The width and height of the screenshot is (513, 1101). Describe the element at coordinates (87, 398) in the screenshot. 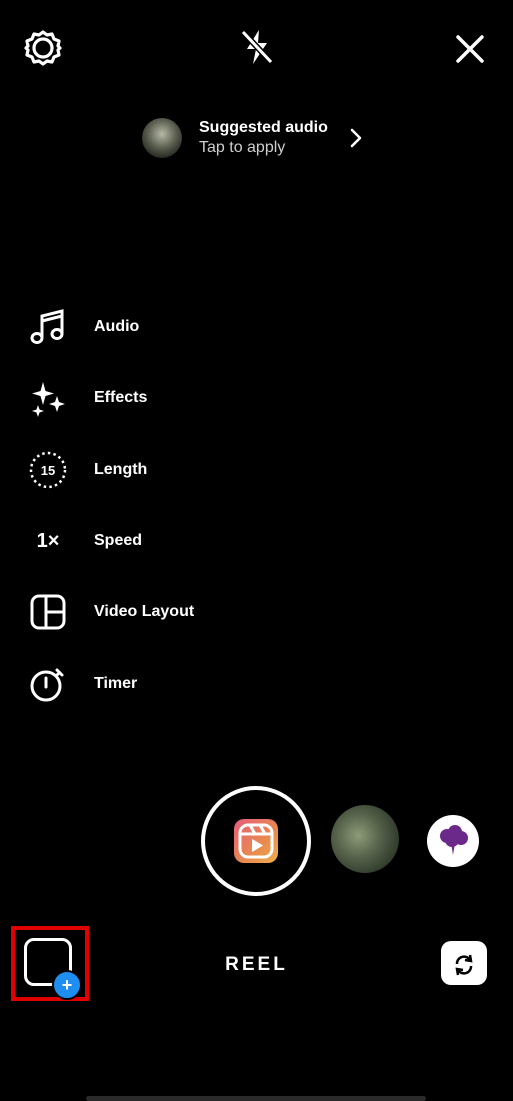

I see `menu-effects: Effects` at that location.